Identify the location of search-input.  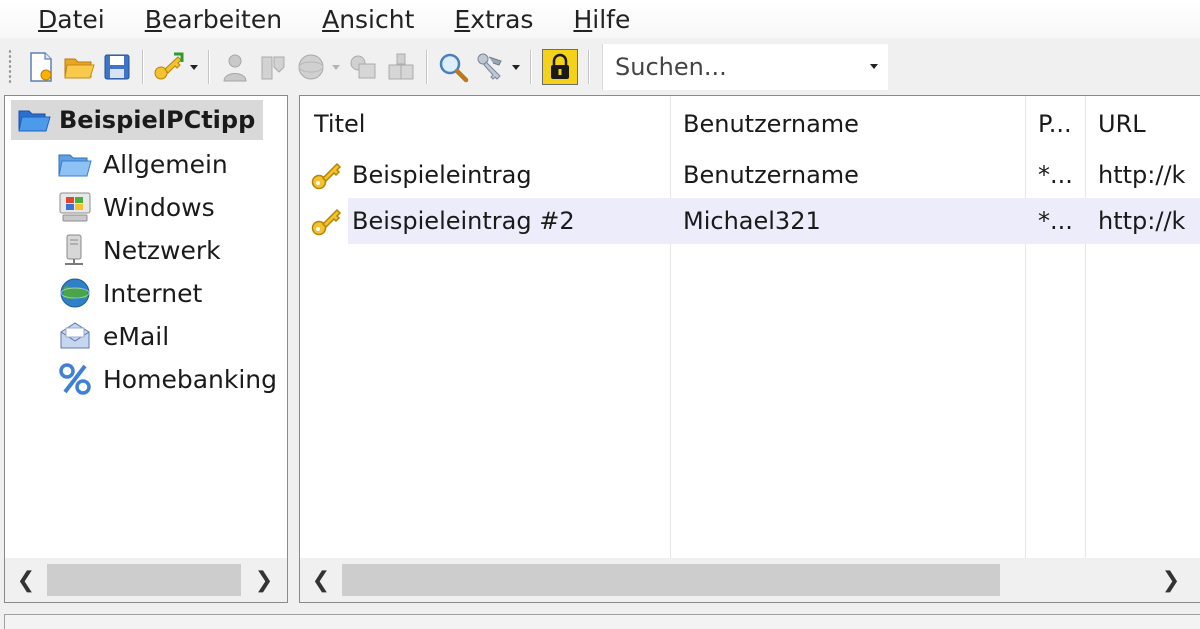
(730, 67).